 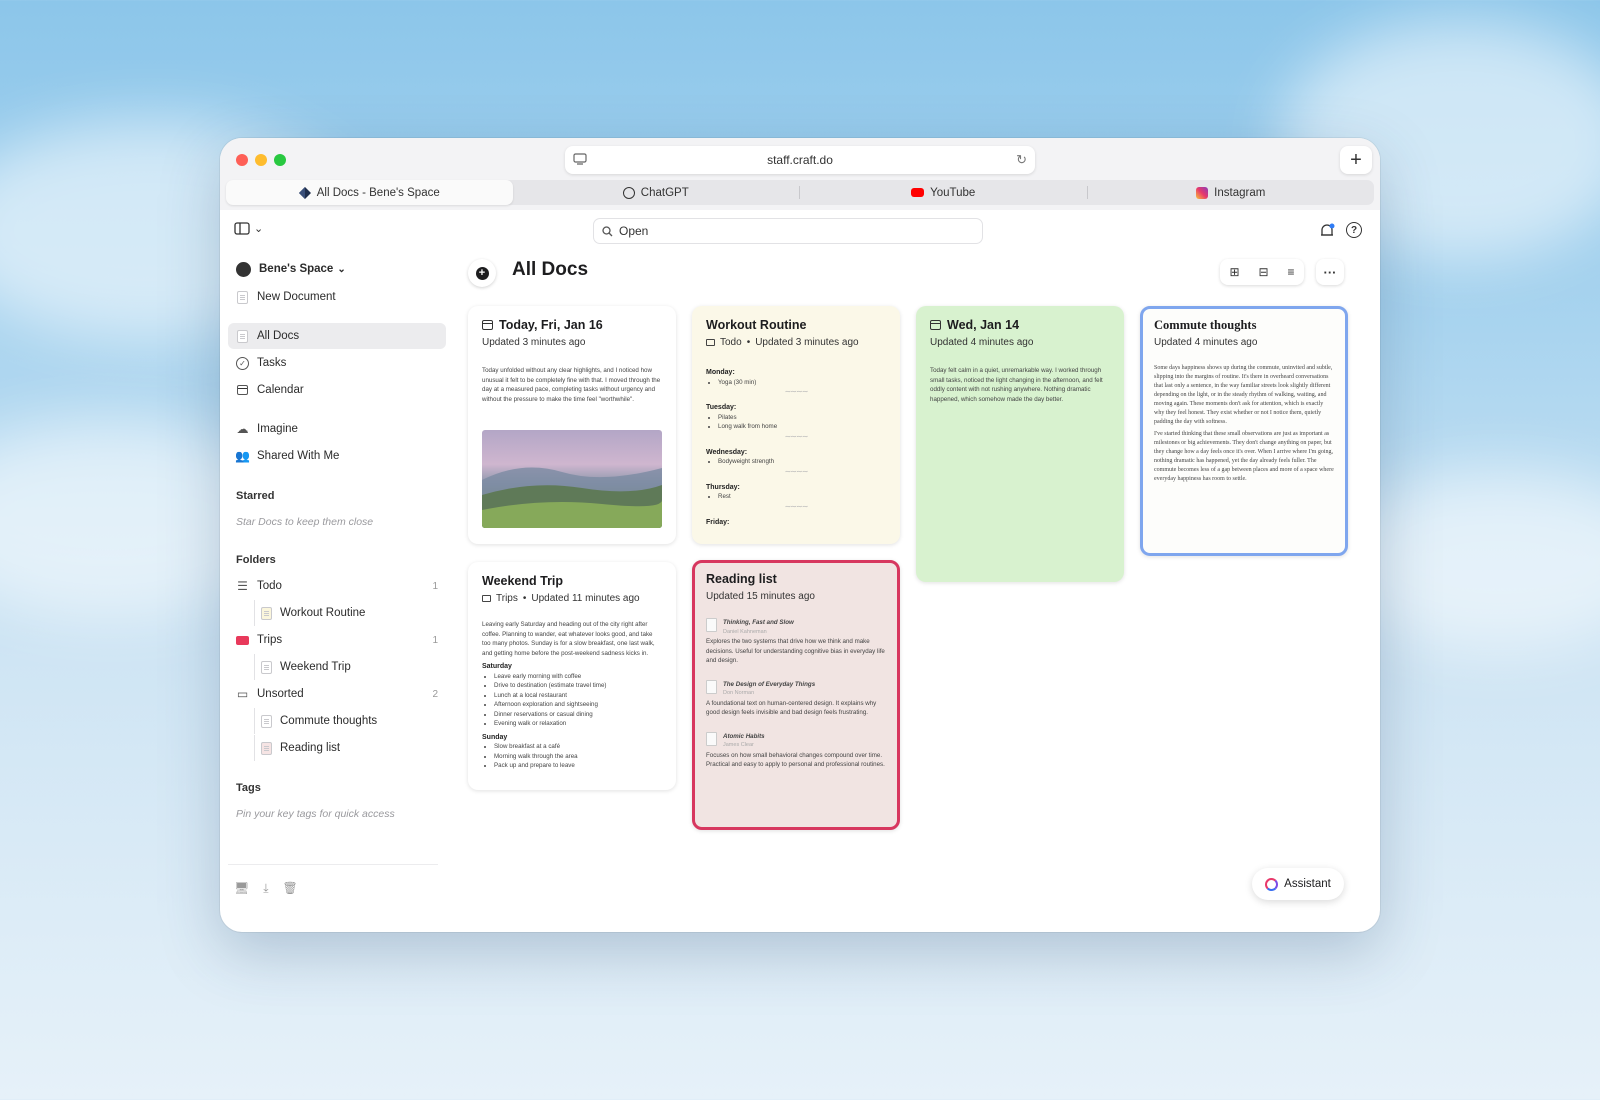 I want to click on ellipsis-icon: ···, so click(x=1330, y=272).